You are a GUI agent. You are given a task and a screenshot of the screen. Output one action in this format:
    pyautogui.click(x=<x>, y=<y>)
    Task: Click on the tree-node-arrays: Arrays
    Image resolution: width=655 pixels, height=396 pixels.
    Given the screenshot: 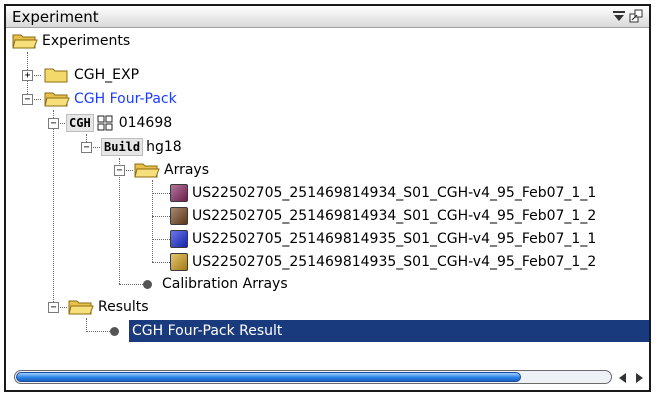 What is the action you would take?
    pyautogui.click(x=171, y=170)
    